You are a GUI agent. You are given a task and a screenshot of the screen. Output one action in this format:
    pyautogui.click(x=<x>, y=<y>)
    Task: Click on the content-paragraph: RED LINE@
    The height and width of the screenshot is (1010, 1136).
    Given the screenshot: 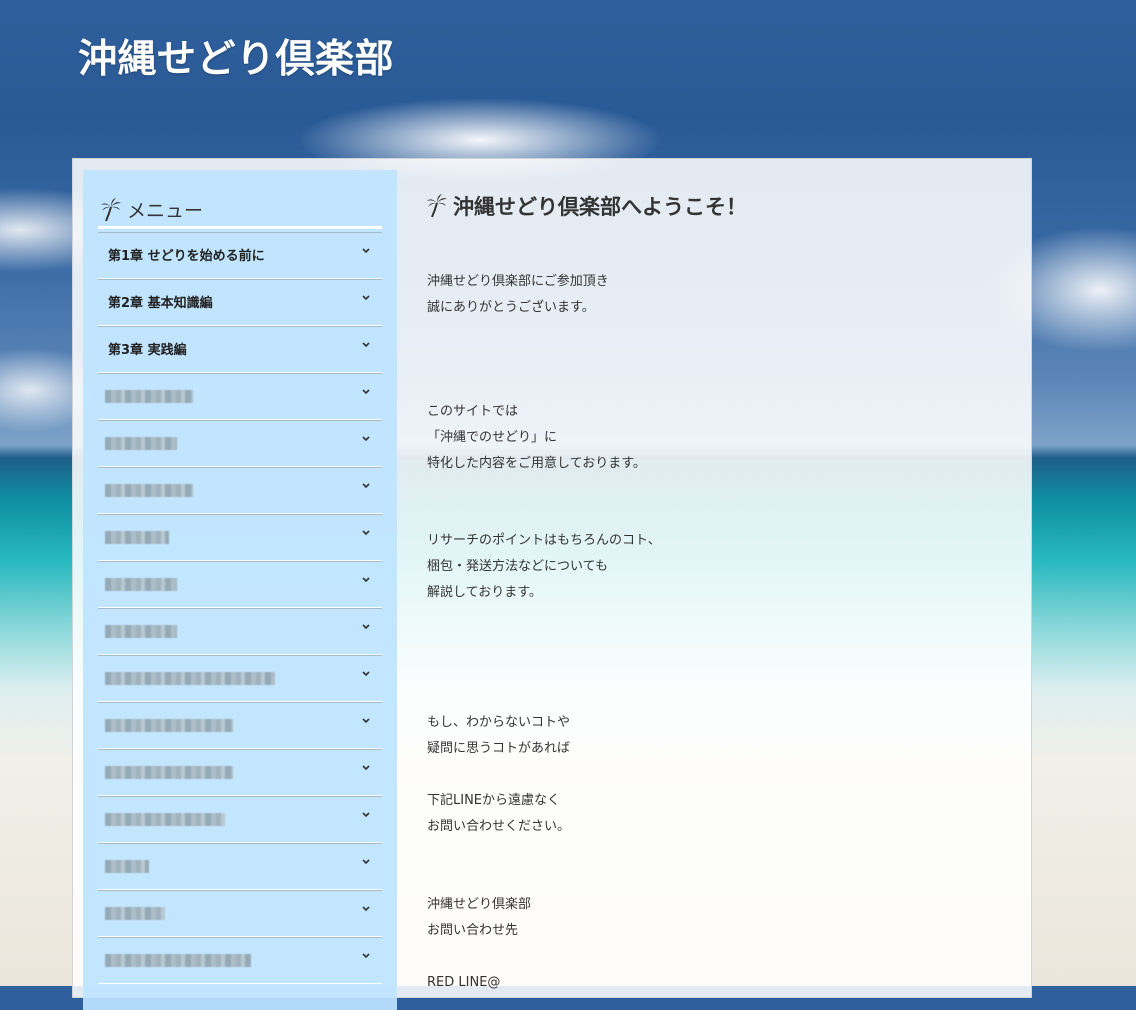 What is the action you would take?
    pyautogui.click(x=463, y=983)
    